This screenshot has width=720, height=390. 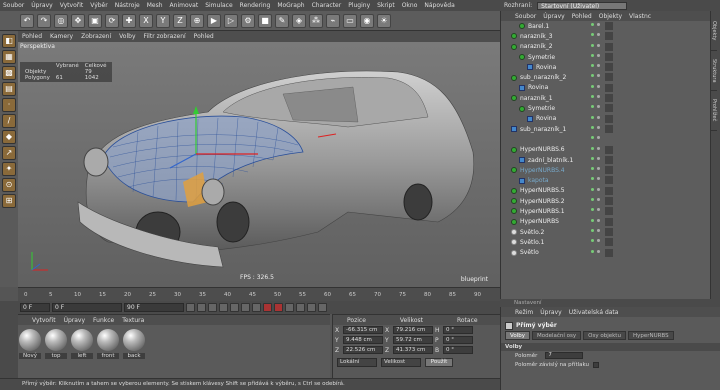 What do you see at coordinates (524, 312) in the screenshot?
I see `attribute-menu-item-0: Režim` at bounding box center [524, 312].